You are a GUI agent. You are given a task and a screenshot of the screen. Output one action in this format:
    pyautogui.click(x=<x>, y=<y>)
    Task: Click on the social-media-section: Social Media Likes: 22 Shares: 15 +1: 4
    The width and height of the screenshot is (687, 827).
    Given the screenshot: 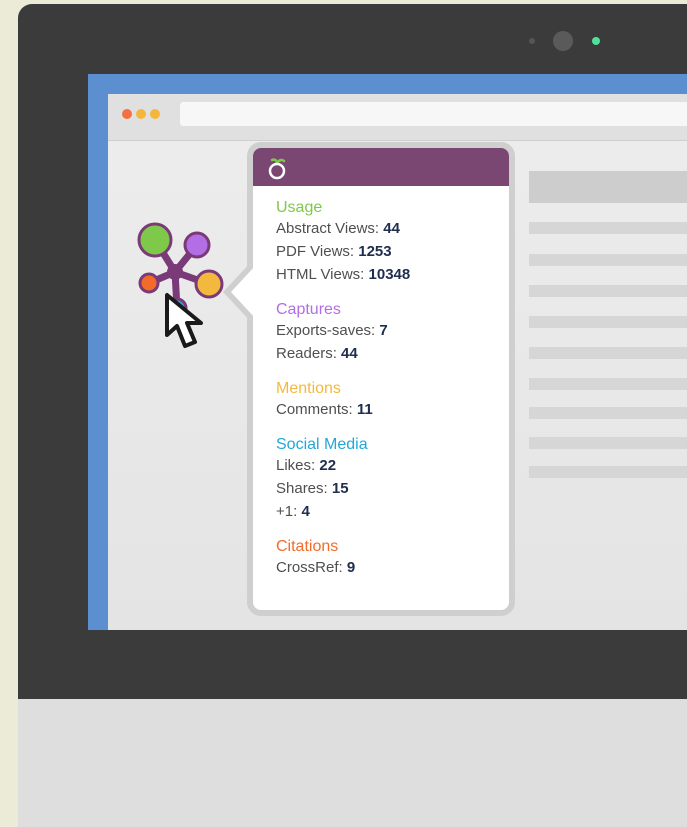 What is the action you would take?
    pyautogui.click(x=386, y=479)
    